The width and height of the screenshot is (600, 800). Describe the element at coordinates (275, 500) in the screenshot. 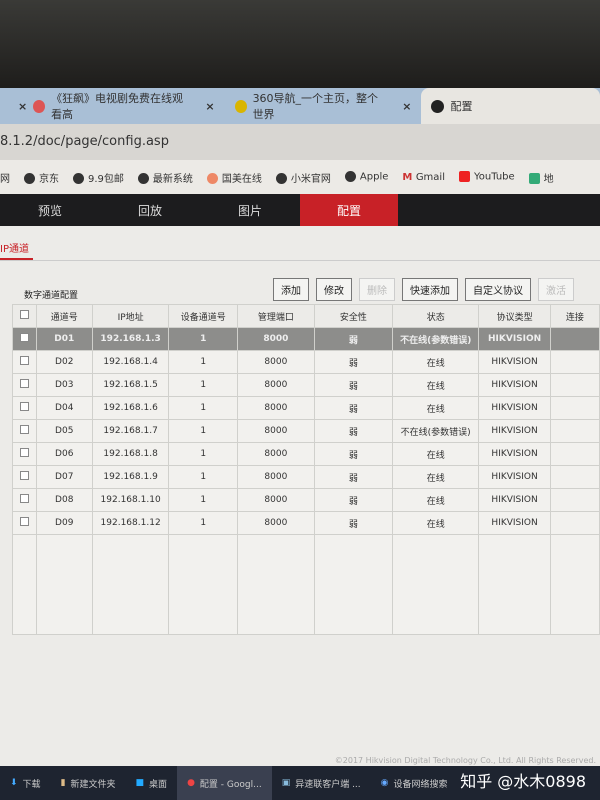

I see `table-cell: 8000` at that location.